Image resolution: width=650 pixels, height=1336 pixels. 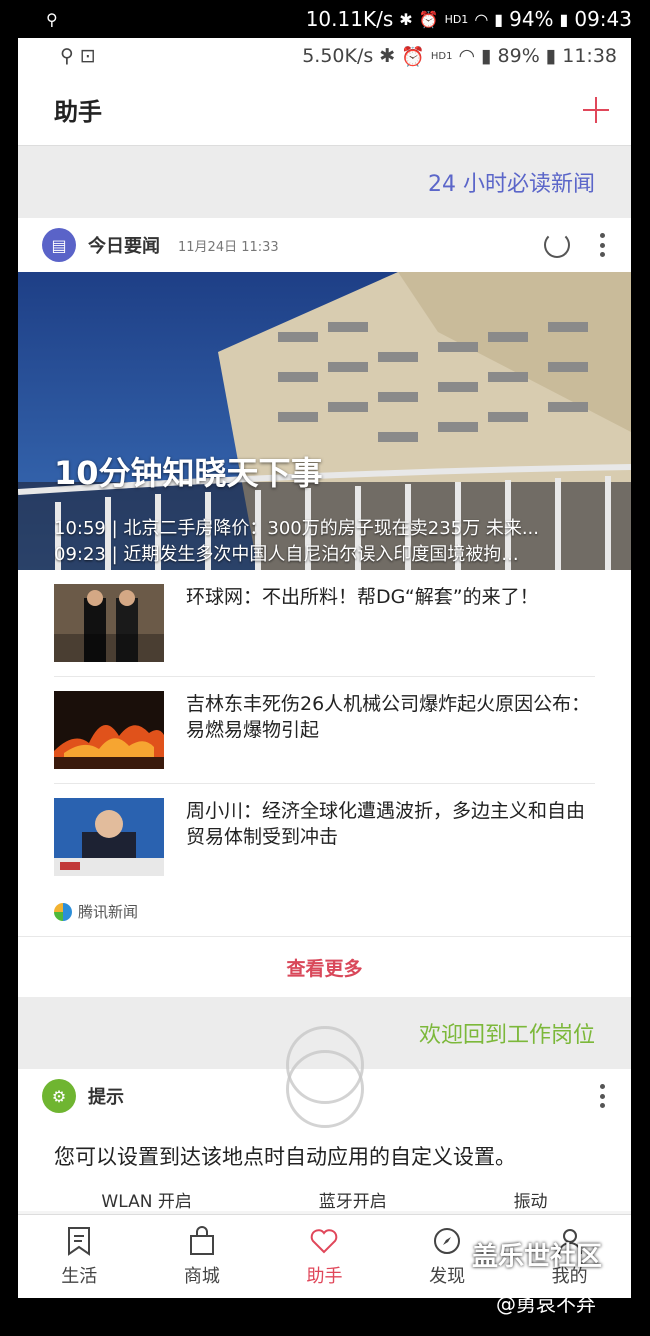 What do you see at coordinates (537, 1257) in the screenshot?
I see `watermark-title: 盖乐世社区` at bounding box center [537, 1257].